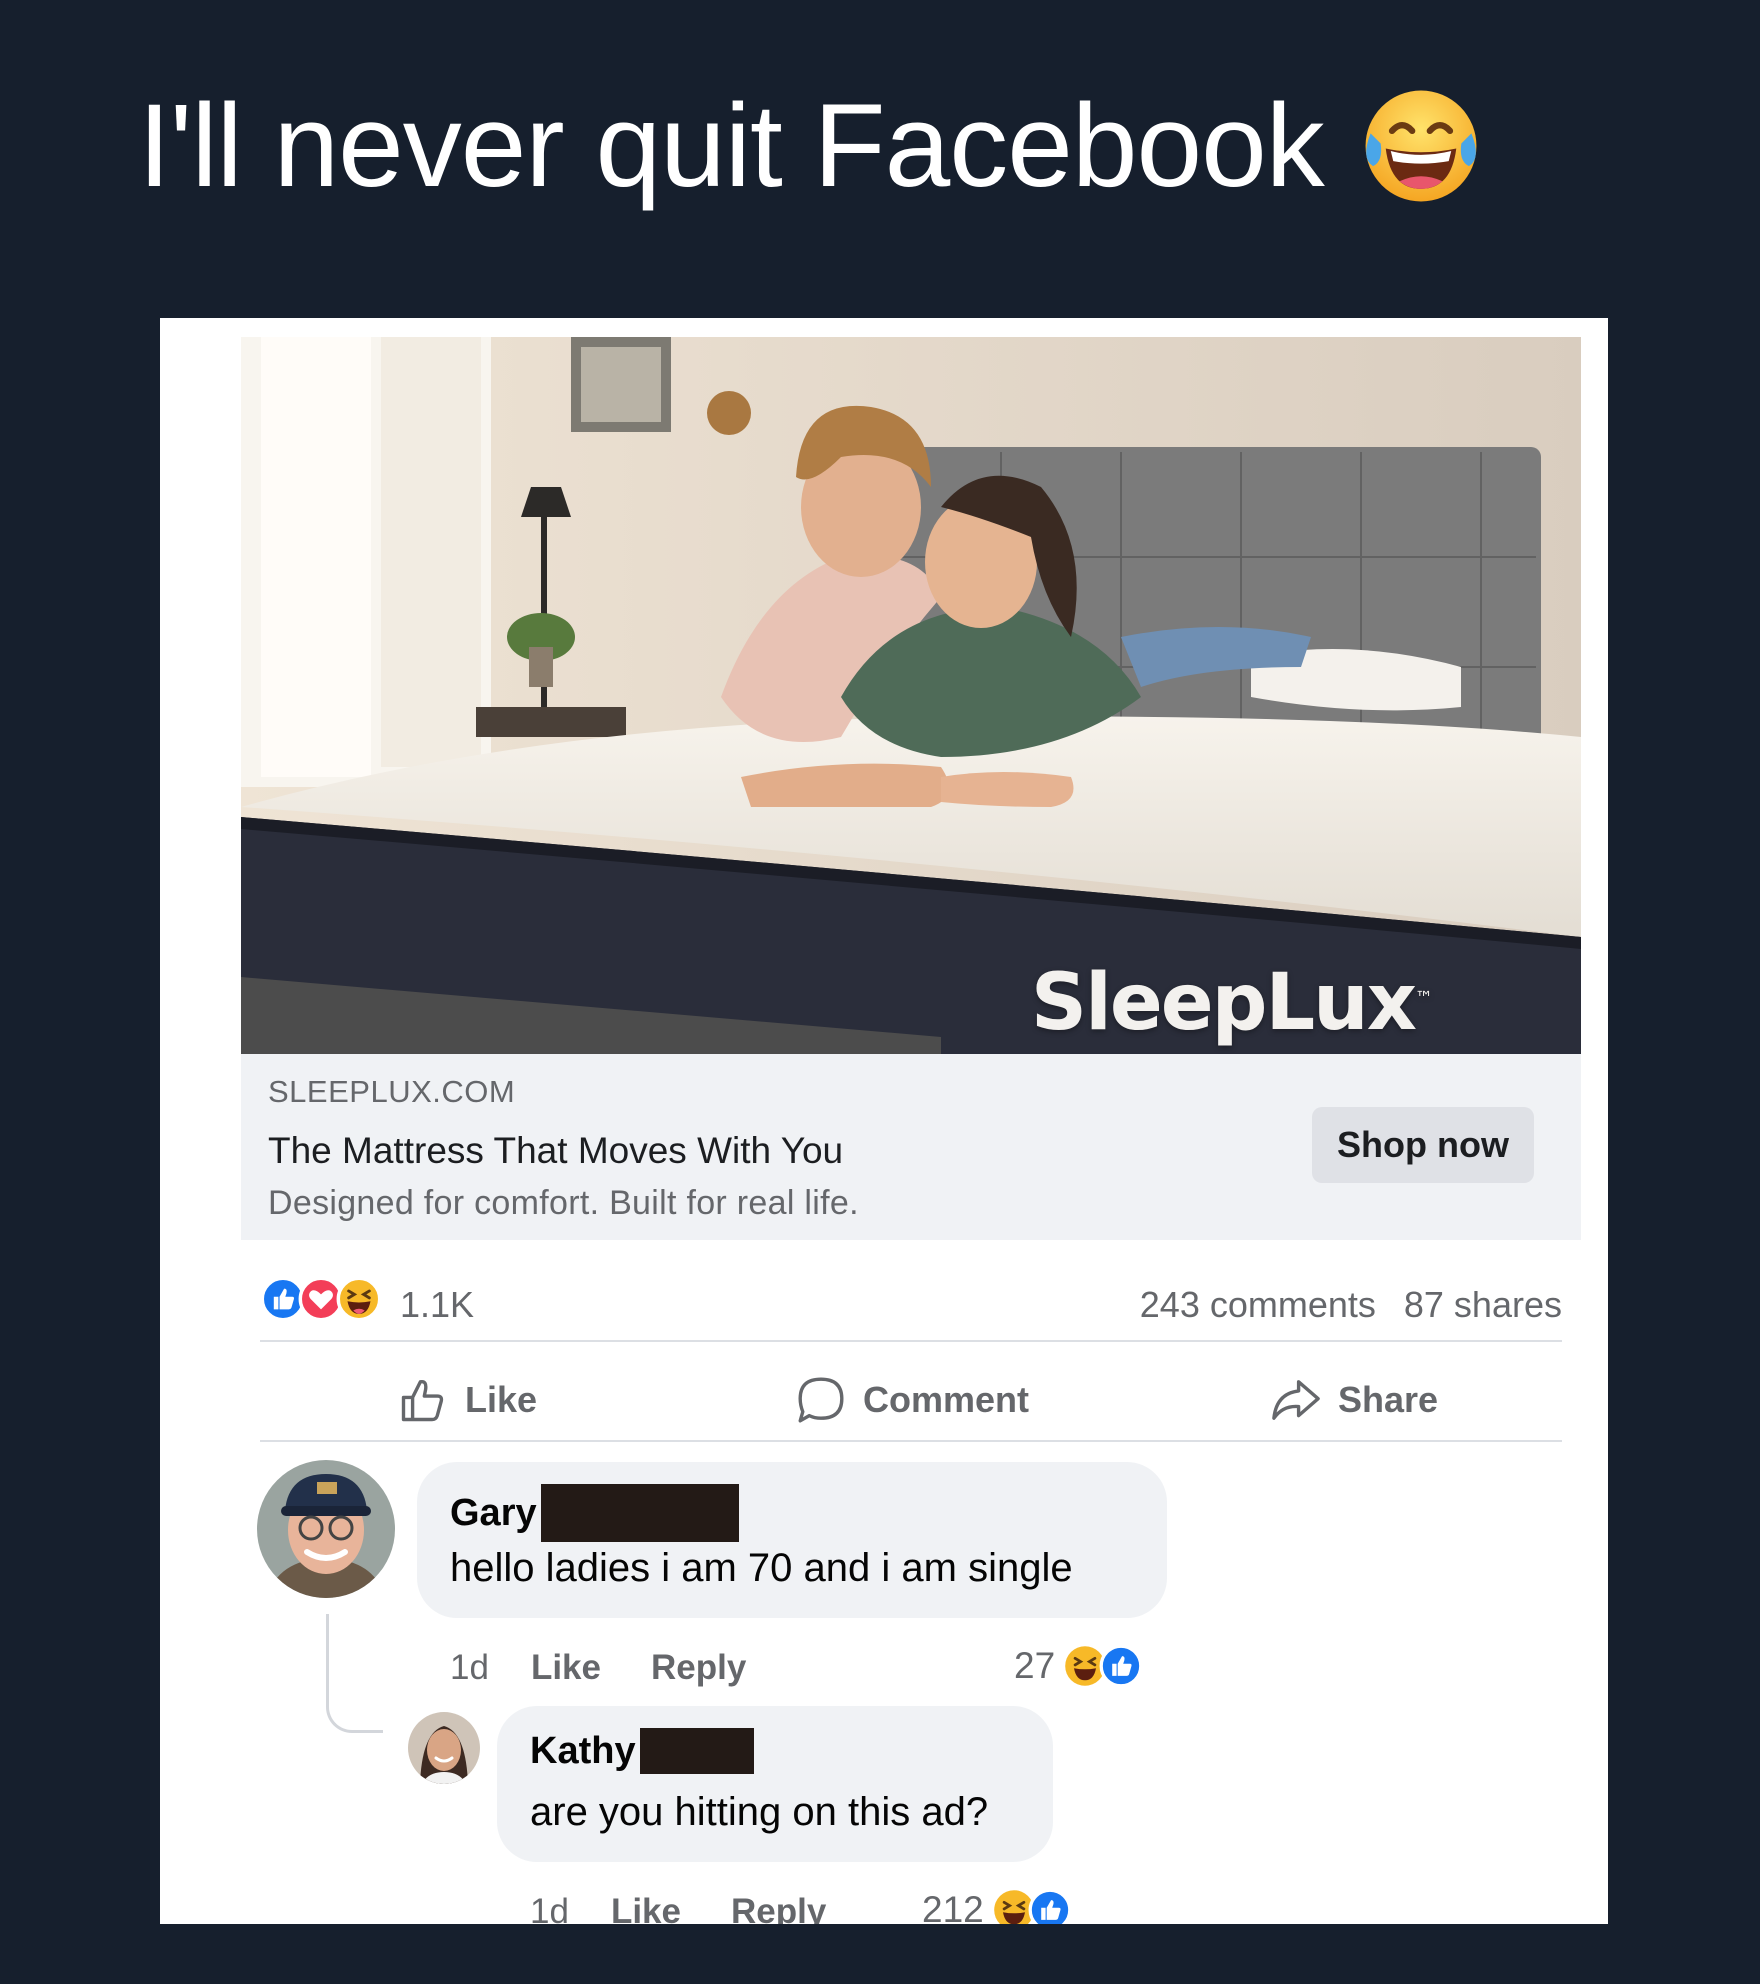  Describe the element at coordinates (583, 1750) in the screenshot. I see `commenter-name-text: Kathy` at that location.